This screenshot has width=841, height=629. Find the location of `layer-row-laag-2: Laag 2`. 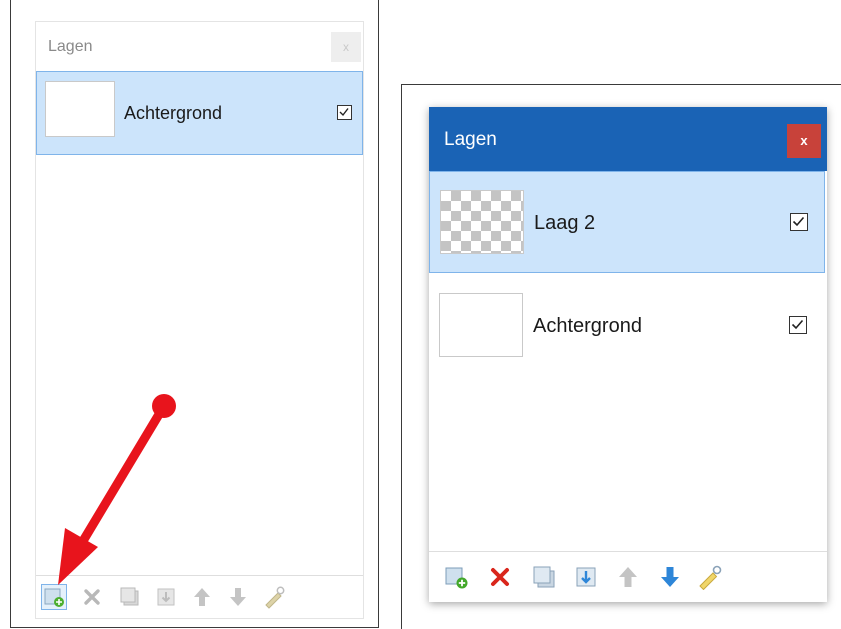

layer-row-laag-2: Laag 2 is located at coordinates (627, 222).